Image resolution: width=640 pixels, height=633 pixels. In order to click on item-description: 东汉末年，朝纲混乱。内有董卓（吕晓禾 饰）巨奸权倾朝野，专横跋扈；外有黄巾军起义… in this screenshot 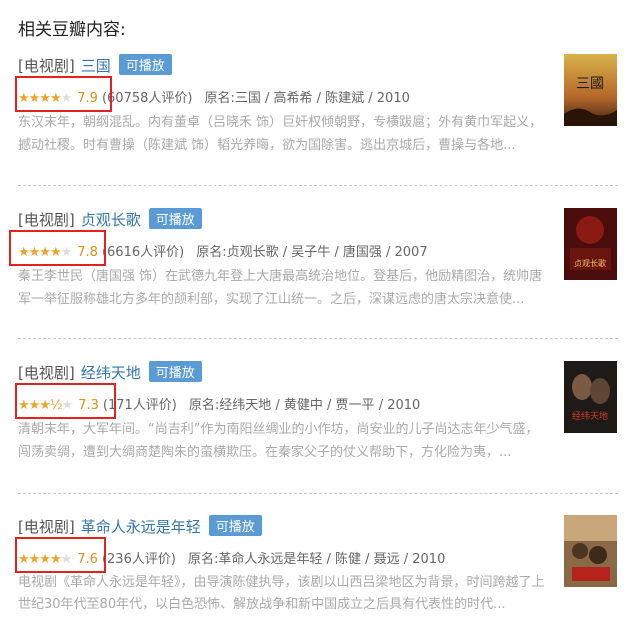, I will do `click(280, 134)`.